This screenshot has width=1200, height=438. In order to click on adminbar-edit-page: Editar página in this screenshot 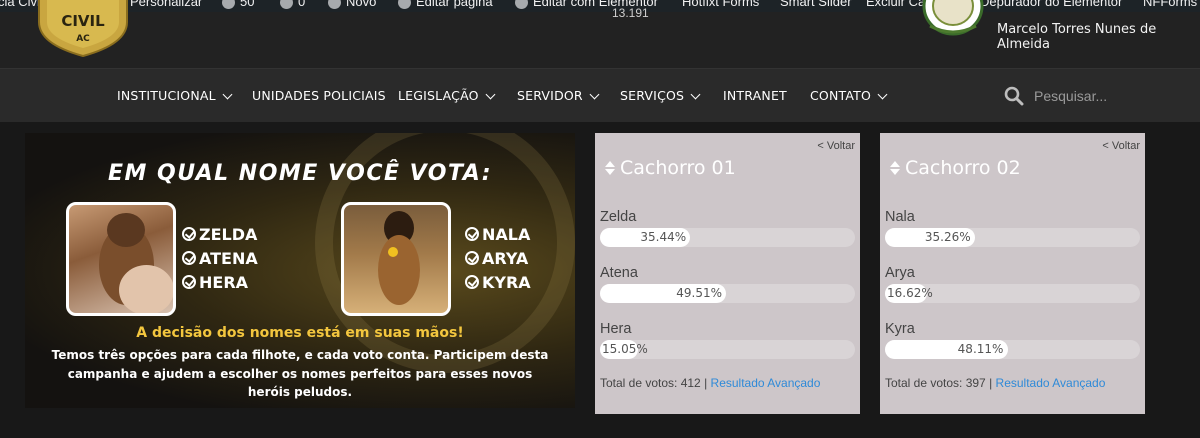, I will do `click(445, 6)`.